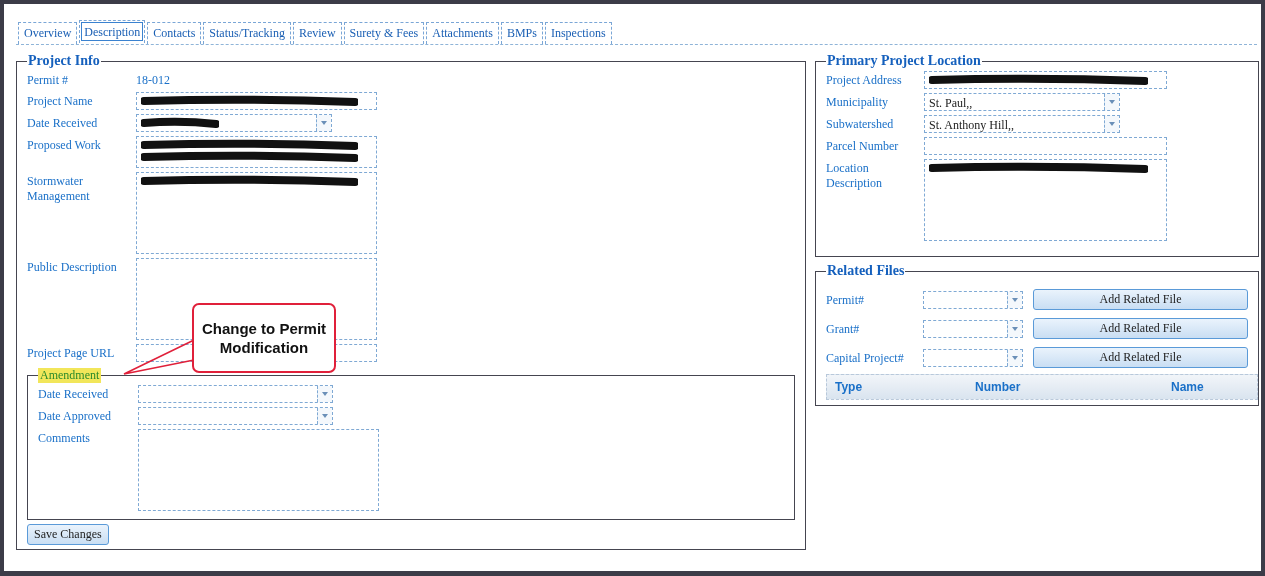  What do you see at coordinates (845, 300) in the screenshot?
I see `field-label: Permit#` at bounding box center [845, 300].